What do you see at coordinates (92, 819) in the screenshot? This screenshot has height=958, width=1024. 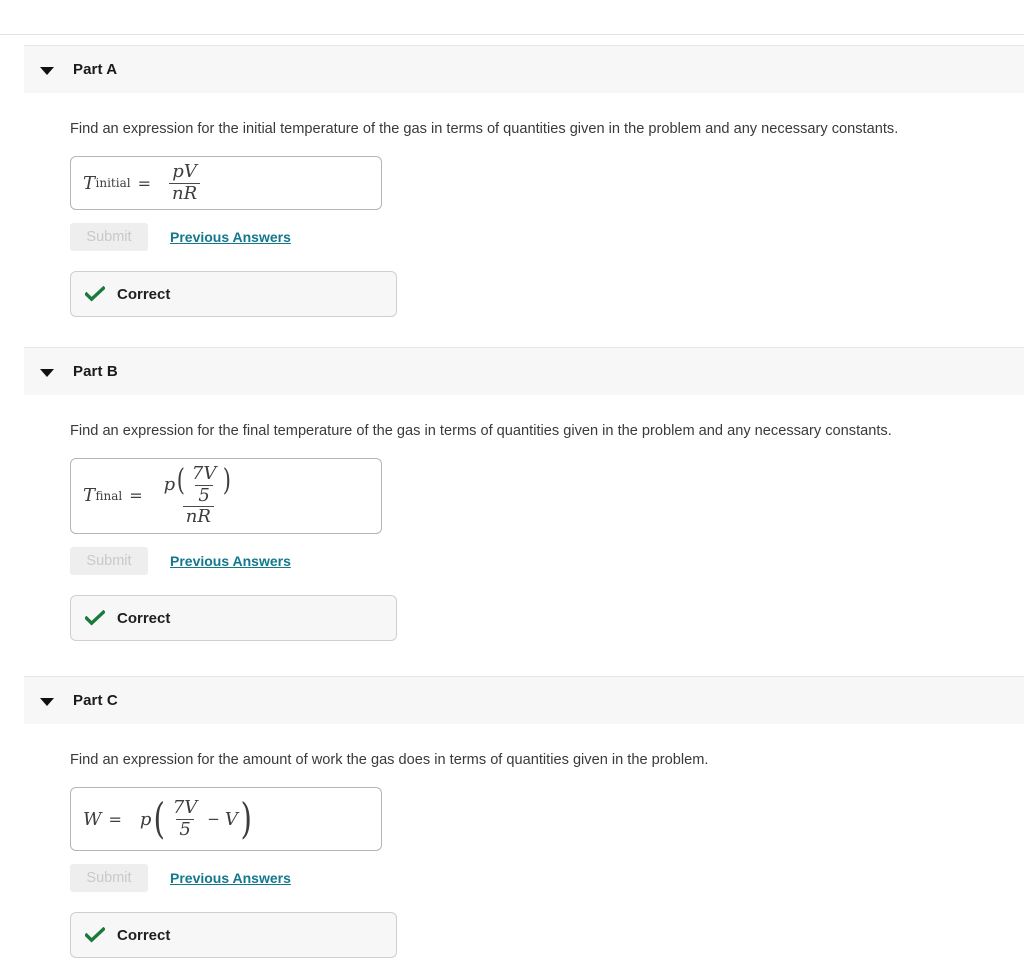 I see `answer-lhs-variable: W` at bounding box center [92, 819].